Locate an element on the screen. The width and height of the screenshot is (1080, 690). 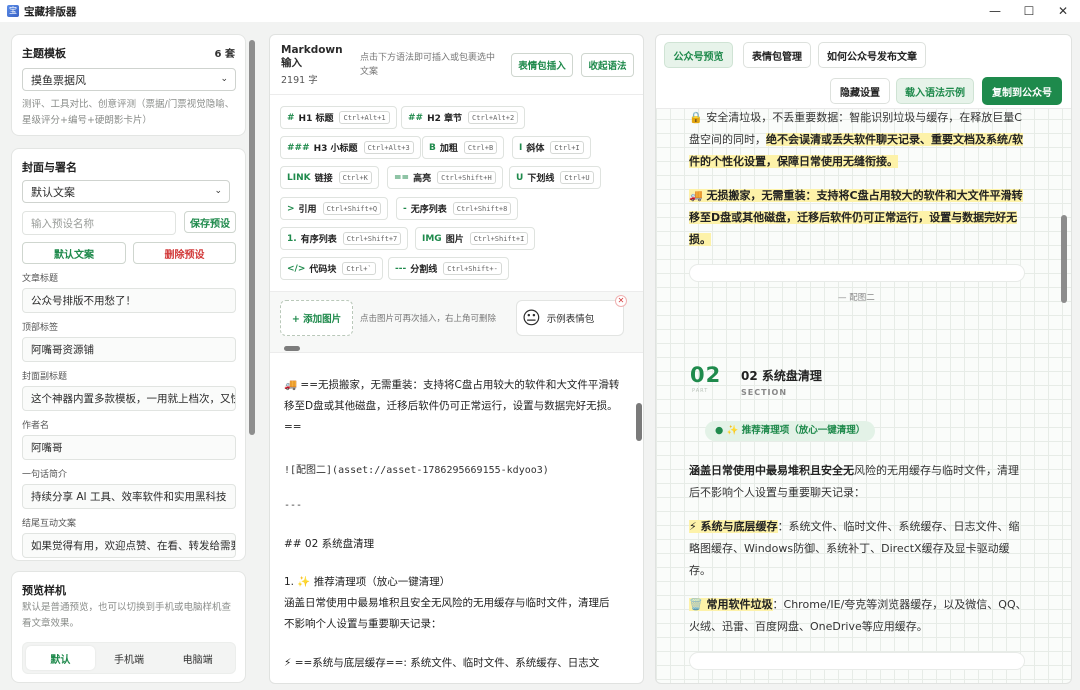
preset-name-input: 输入预设名称 is located at coordinates (99, 223).